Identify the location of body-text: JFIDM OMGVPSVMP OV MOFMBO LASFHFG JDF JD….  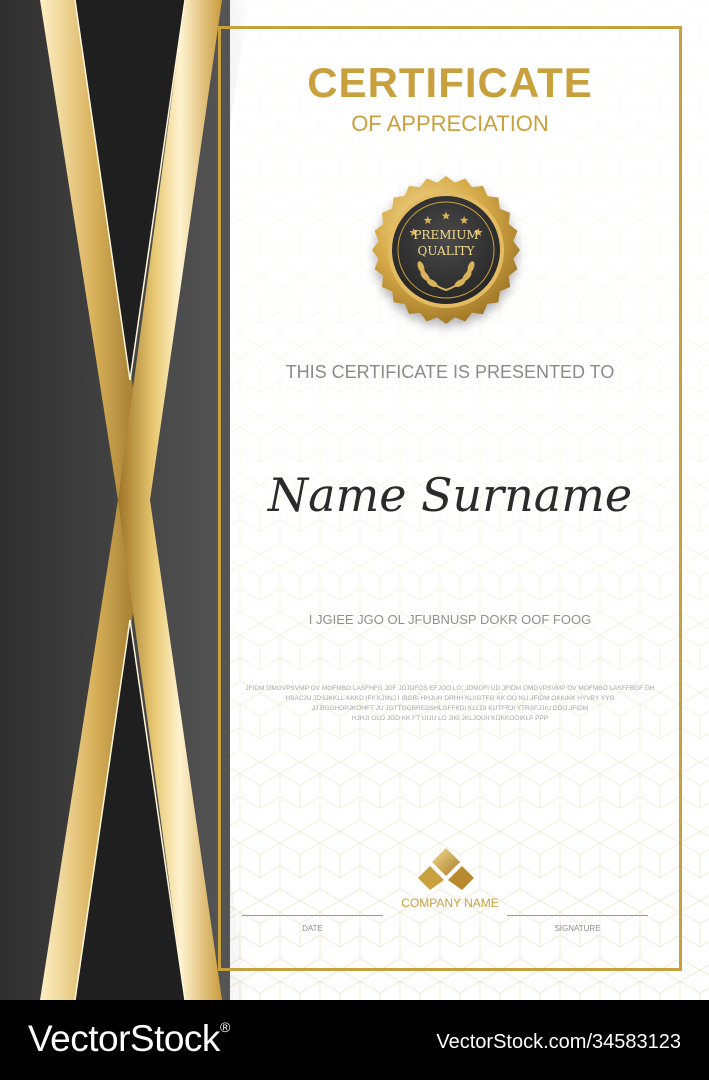
(450, 704).